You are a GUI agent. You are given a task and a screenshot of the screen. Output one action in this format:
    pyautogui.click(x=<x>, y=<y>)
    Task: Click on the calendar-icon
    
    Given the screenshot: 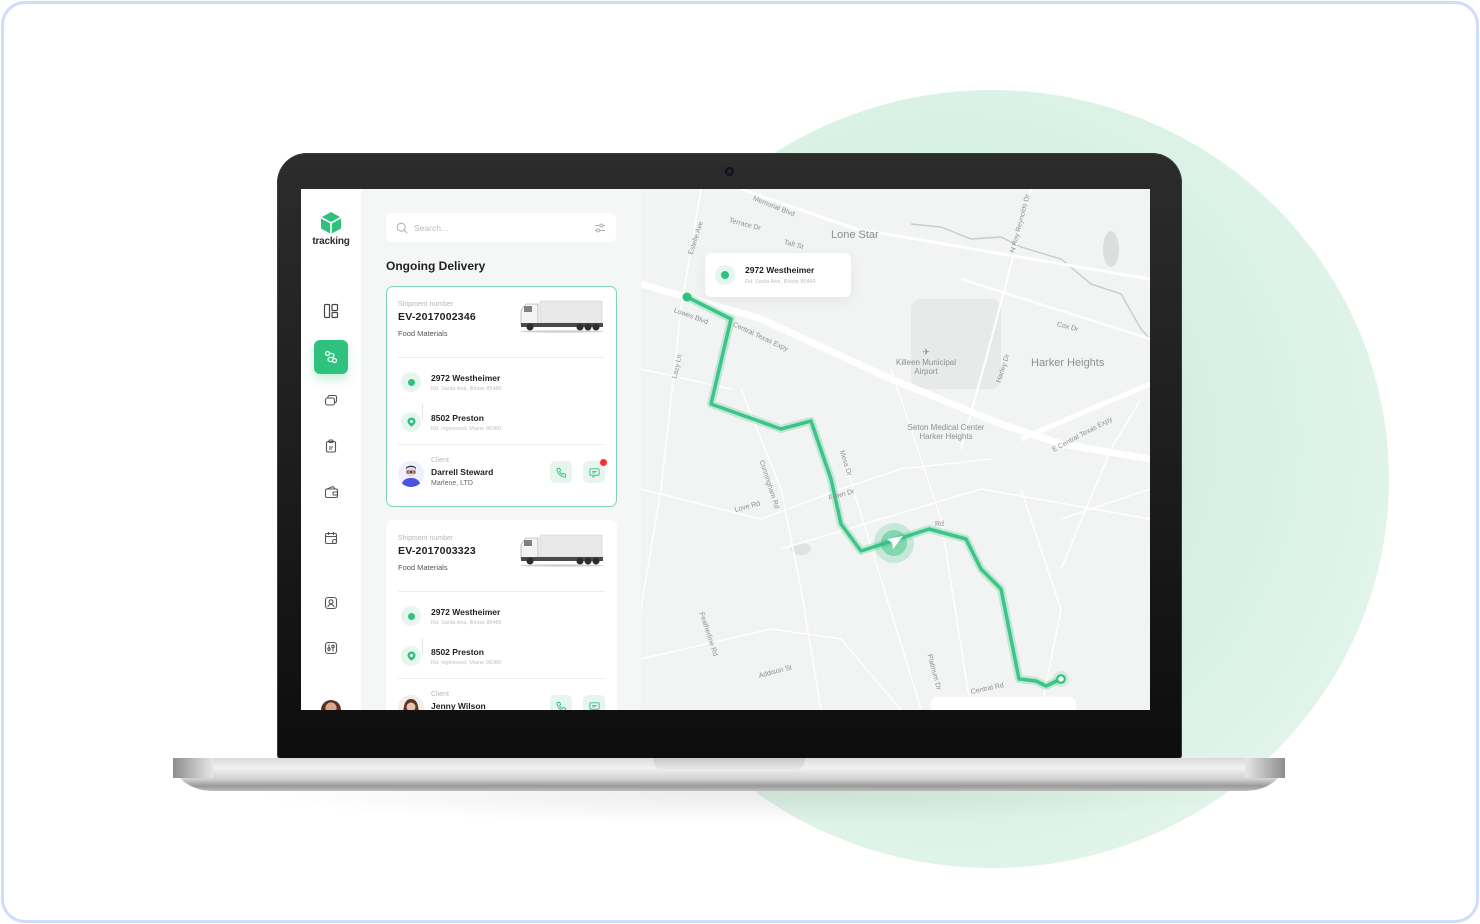 What is the action you would take?
    pyautogui.click(x=331, y=538)
    